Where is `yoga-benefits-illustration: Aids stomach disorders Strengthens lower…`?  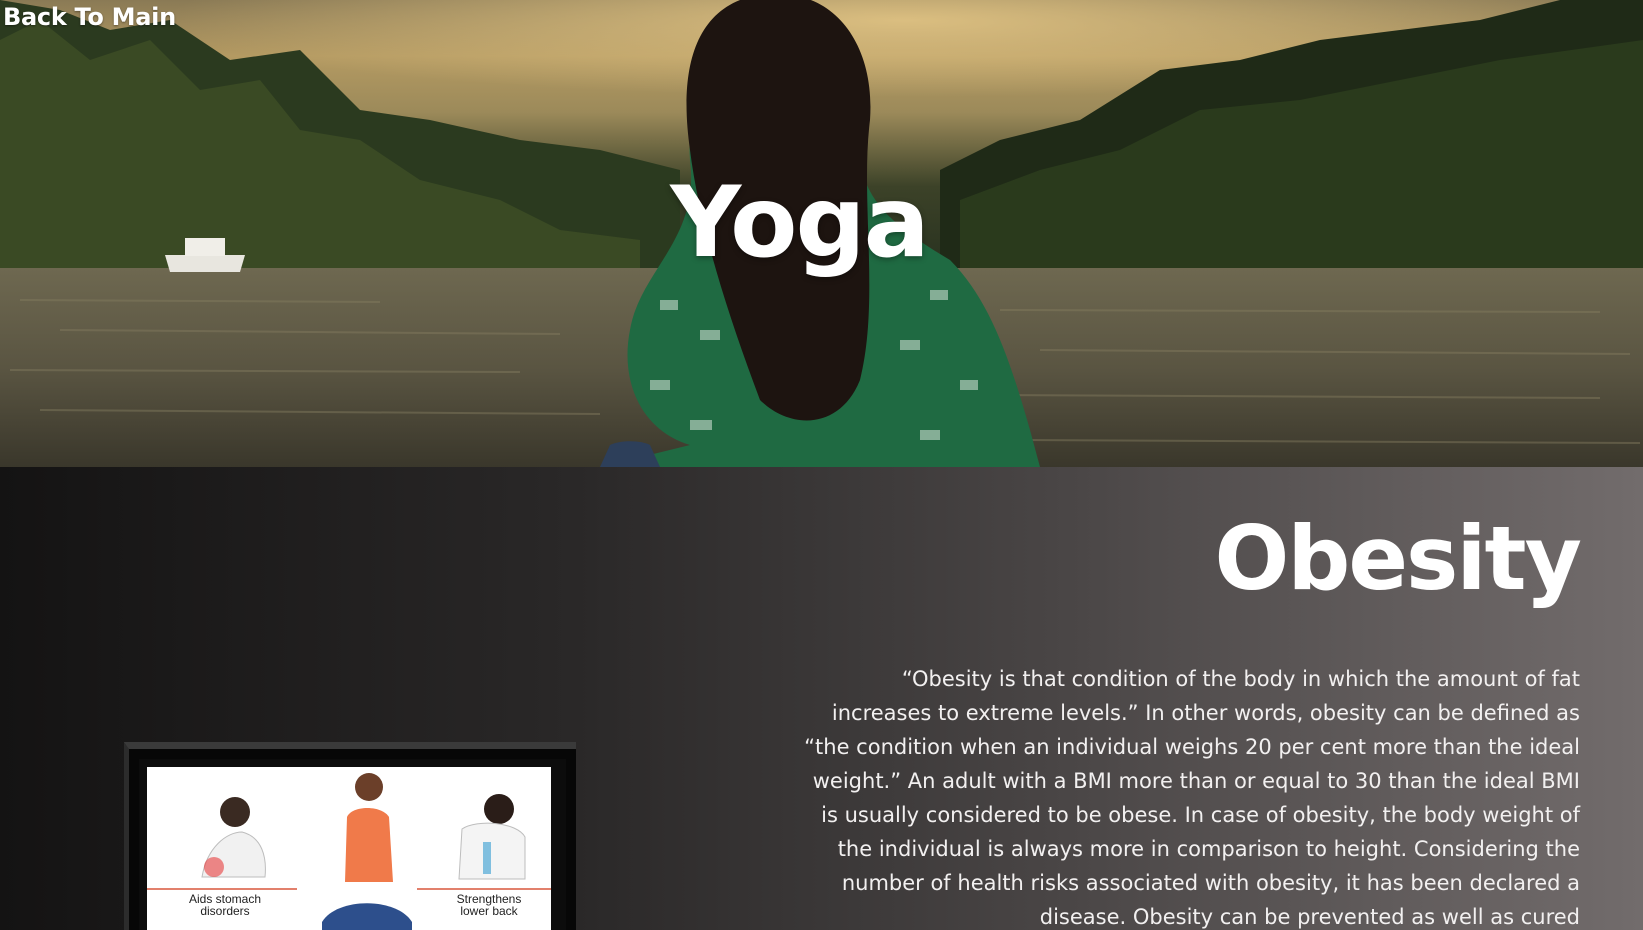 yoga-benefits-illustration: Aids stomach disorders Strengthens lower… is located at coordinates (349, 848).